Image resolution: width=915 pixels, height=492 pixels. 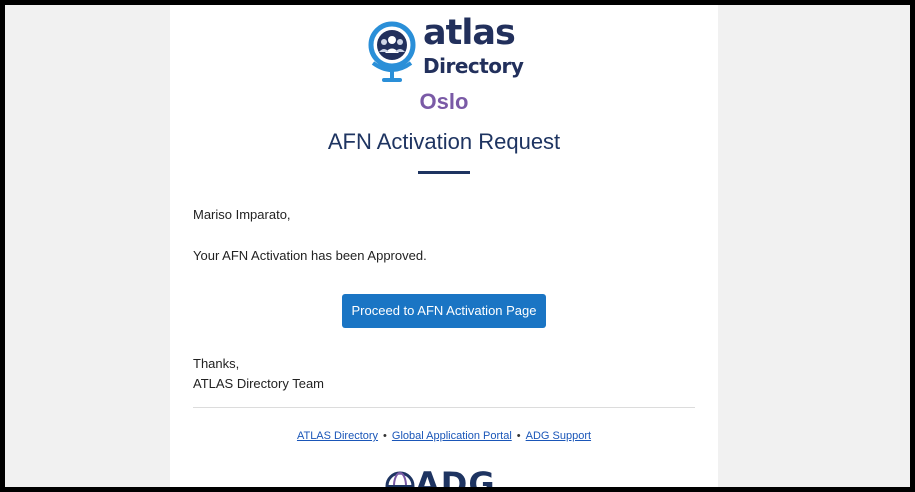 I want to click on adg-logo: ADG, so click(x=445, y=479).